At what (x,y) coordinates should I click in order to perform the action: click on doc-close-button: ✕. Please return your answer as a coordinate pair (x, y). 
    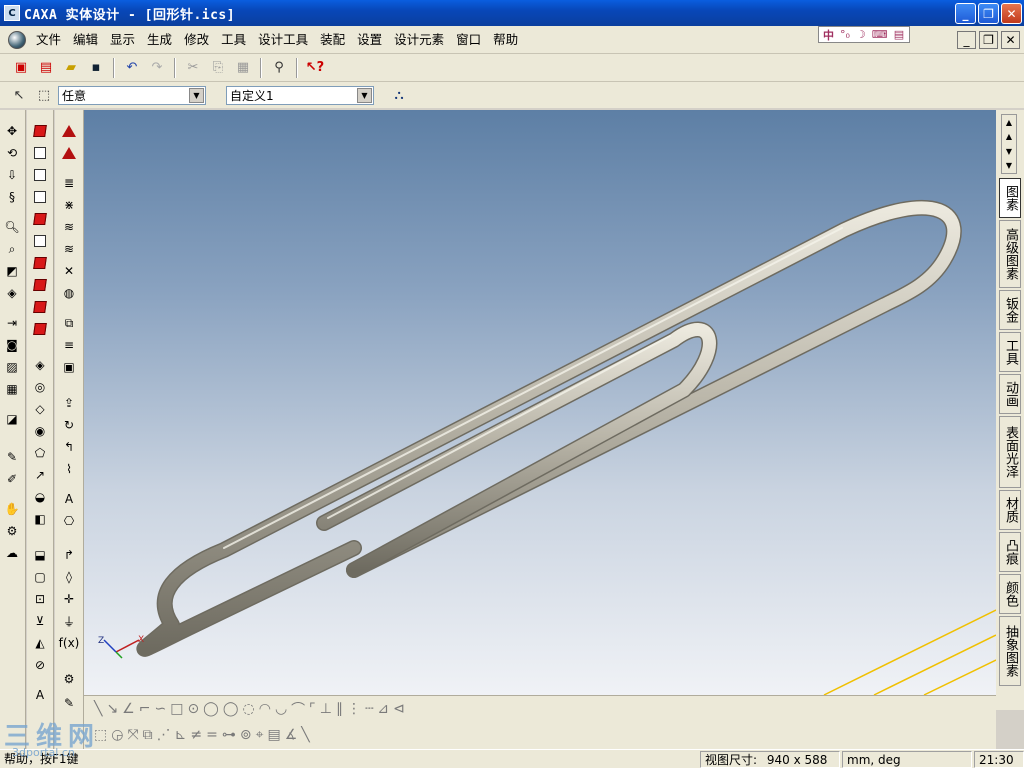
    Looking at the image, I should click on (1010, 40).